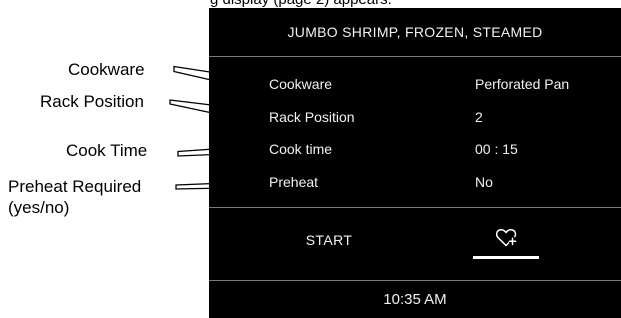  Describe the element at coordinates (107, 150) in the screenshot. I see `callout-cook-time: Cook Time` at that location.